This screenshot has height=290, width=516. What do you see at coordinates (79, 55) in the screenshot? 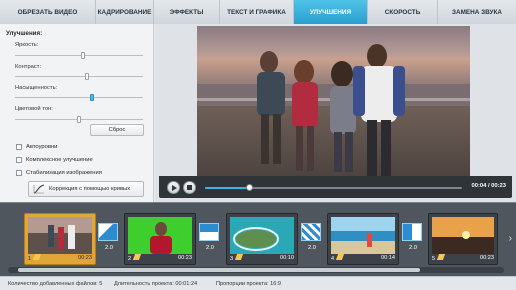
I see `brightness-slider` at bounding box center [79, 55].